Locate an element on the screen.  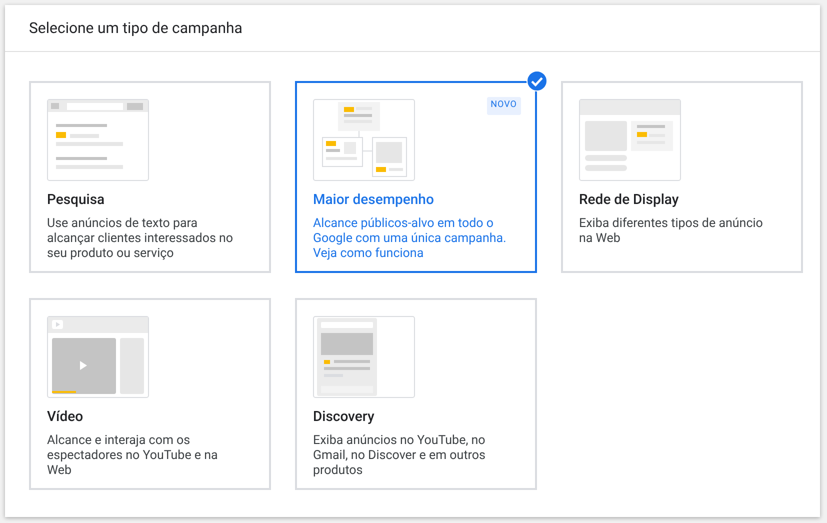
card-title: Rede de Display is located at coordinates (629, 200).